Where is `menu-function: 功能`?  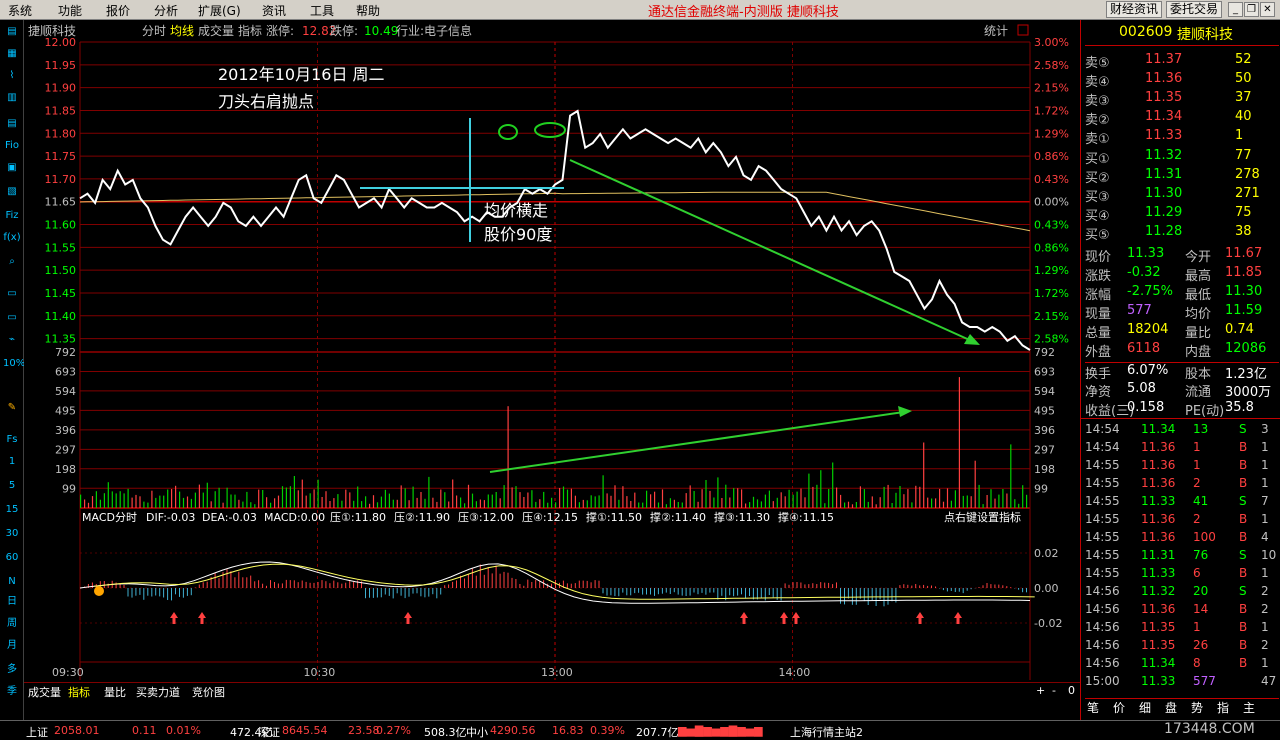
menu-function: 功能 is located at coordinates (70, 10).